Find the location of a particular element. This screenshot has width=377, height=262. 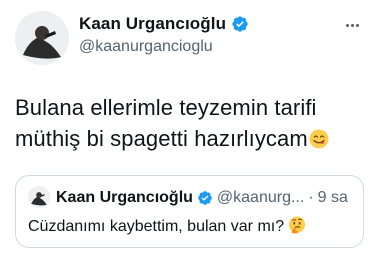

quoted-tweet-text: Cüzdanımı kaybettim, bulan var mı? is located at coordinates (191, 226).